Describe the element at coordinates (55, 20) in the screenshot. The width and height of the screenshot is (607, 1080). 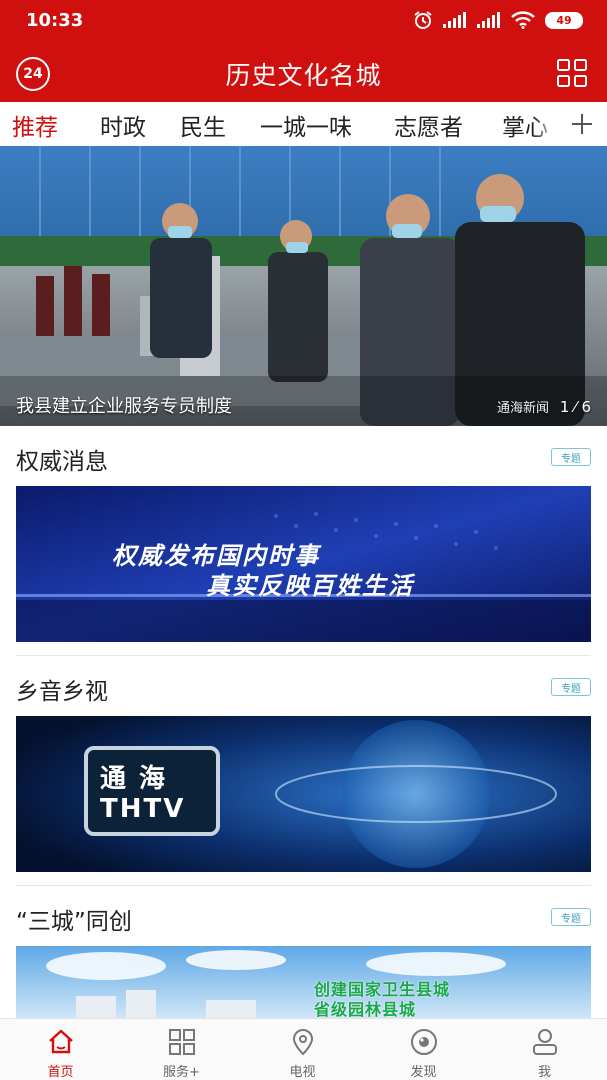
I see `status-time: 10:33` at that location.